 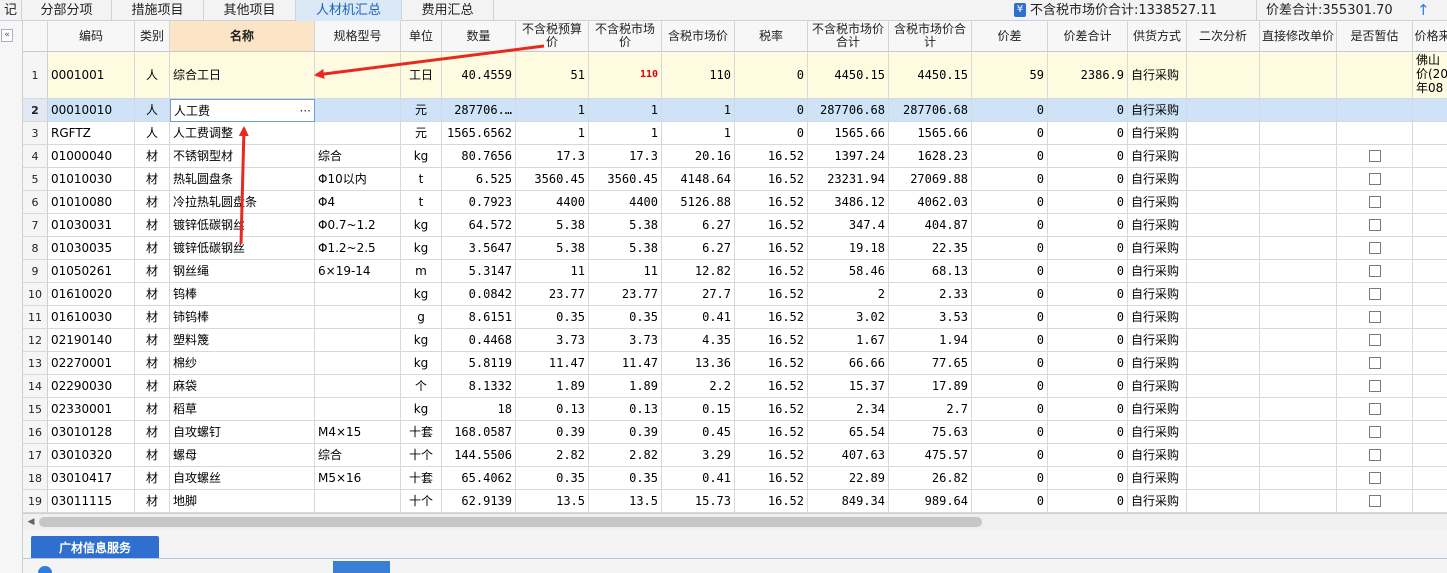 What do you see at coordinates (358, 432) in the screenshot?
I see `spec-cell: M4×15` at bounding box center [358, 432].